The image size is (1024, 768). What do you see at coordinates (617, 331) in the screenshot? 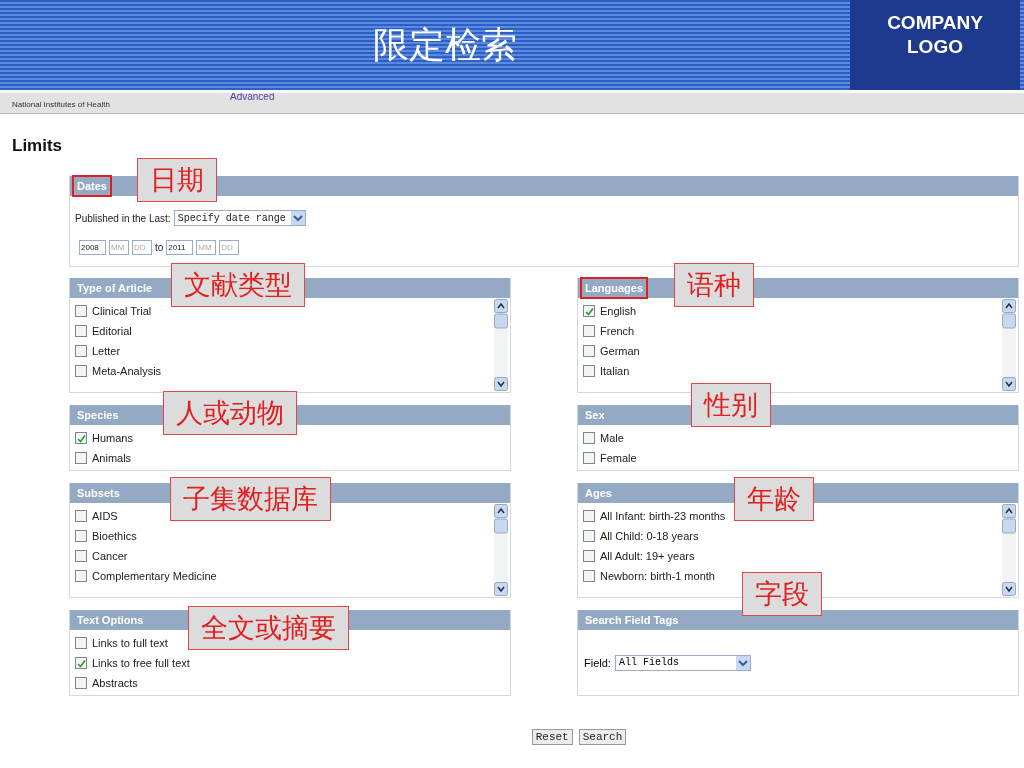
I see `option-label: French` at bounding box center [617, 331].